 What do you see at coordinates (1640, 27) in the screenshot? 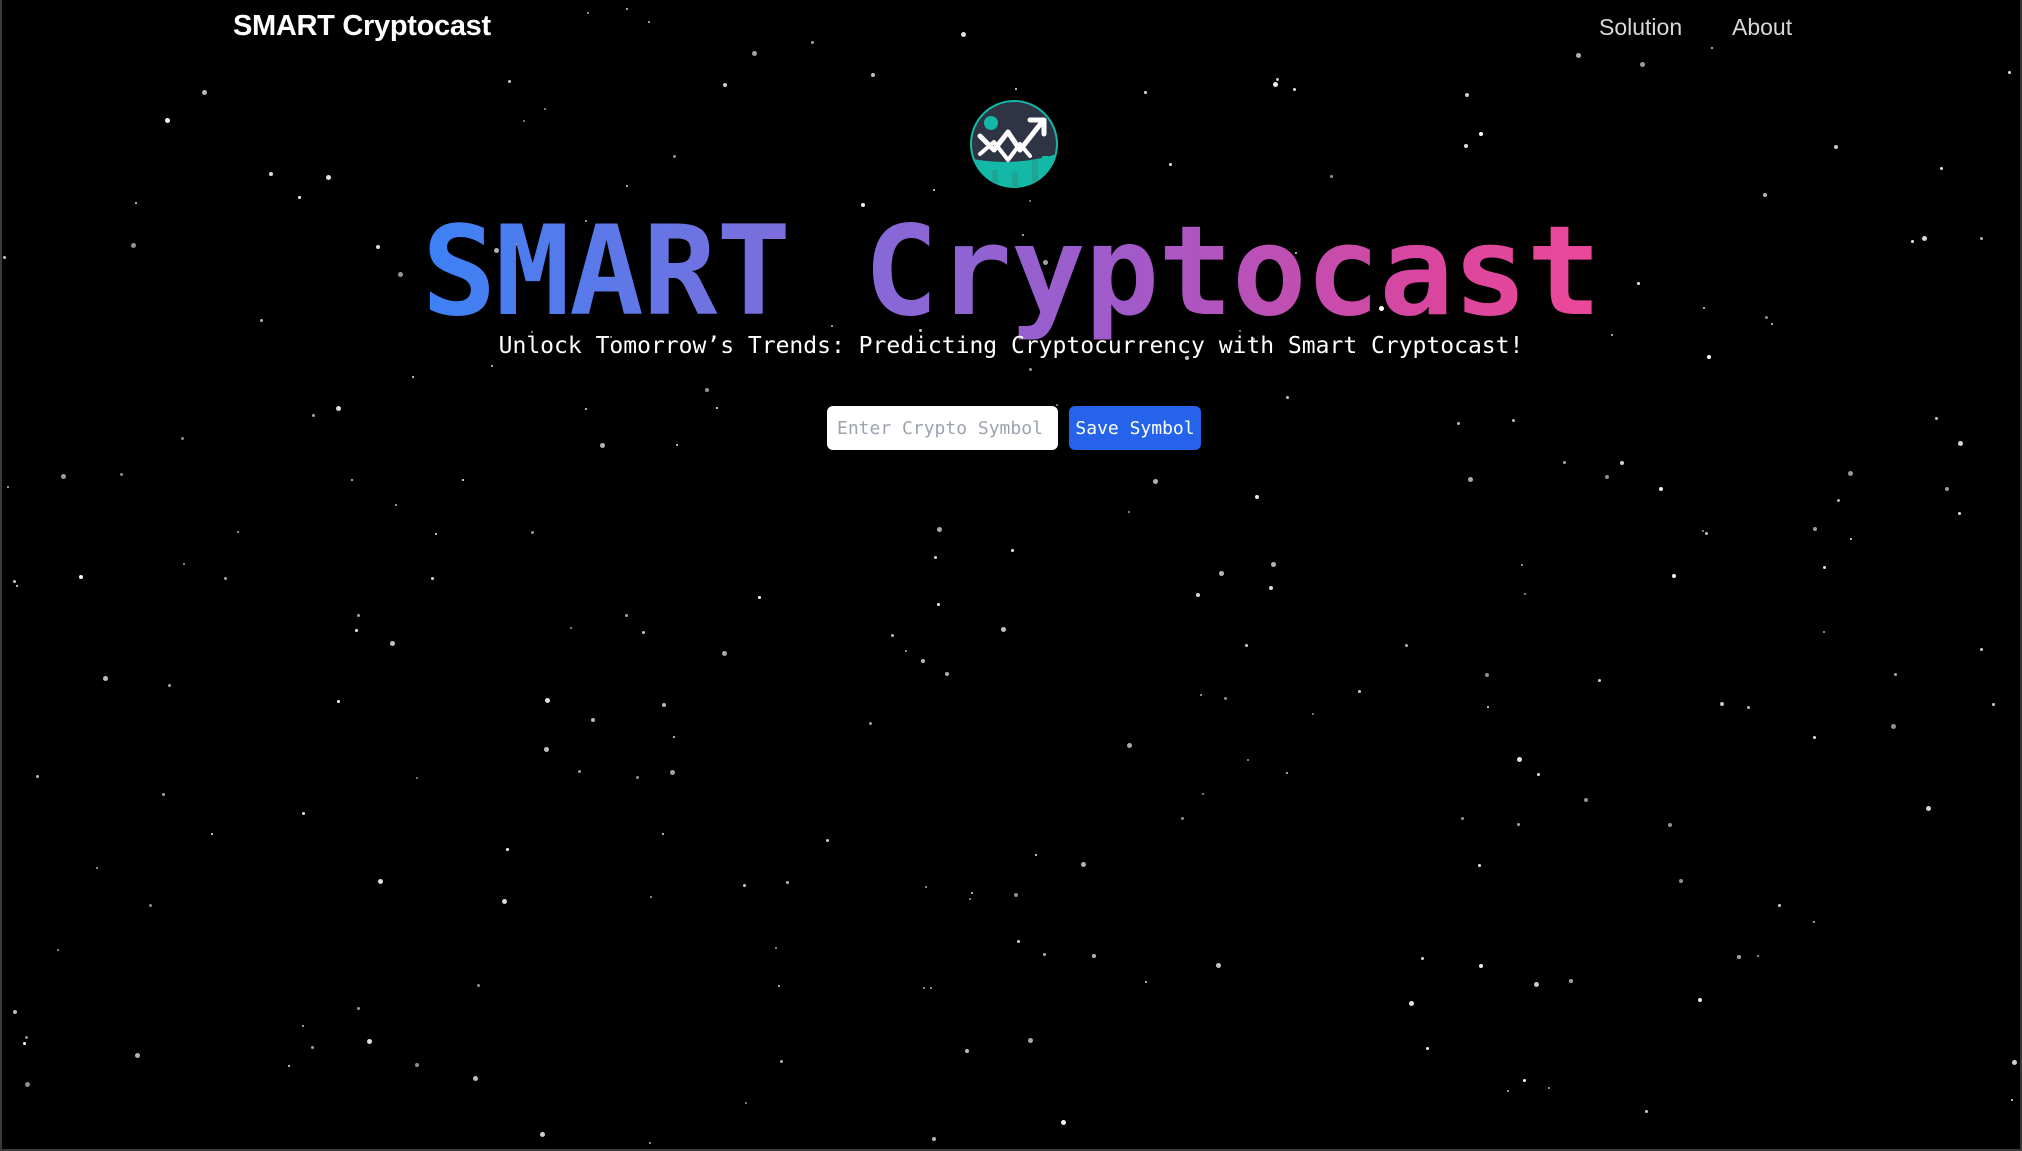
I see `nav-link-solution: Solution` at bounding box center [1640, 27].